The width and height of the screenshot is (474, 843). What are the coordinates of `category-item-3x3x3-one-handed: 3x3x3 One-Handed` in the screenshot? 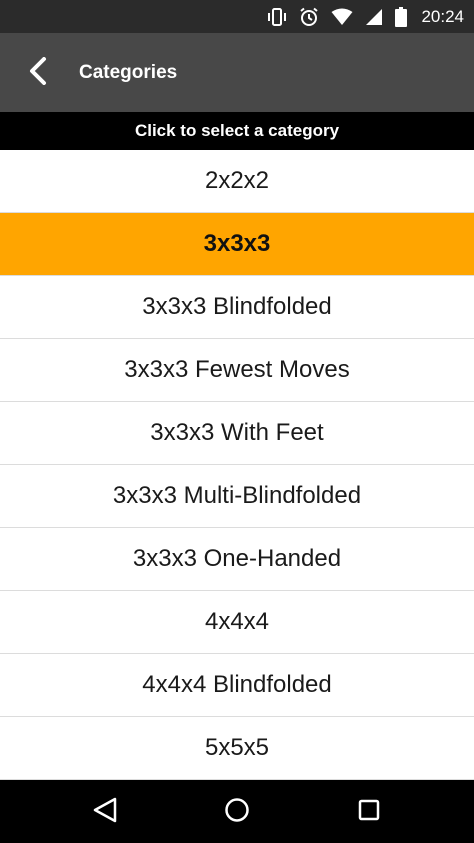 It's located at (237, 559).